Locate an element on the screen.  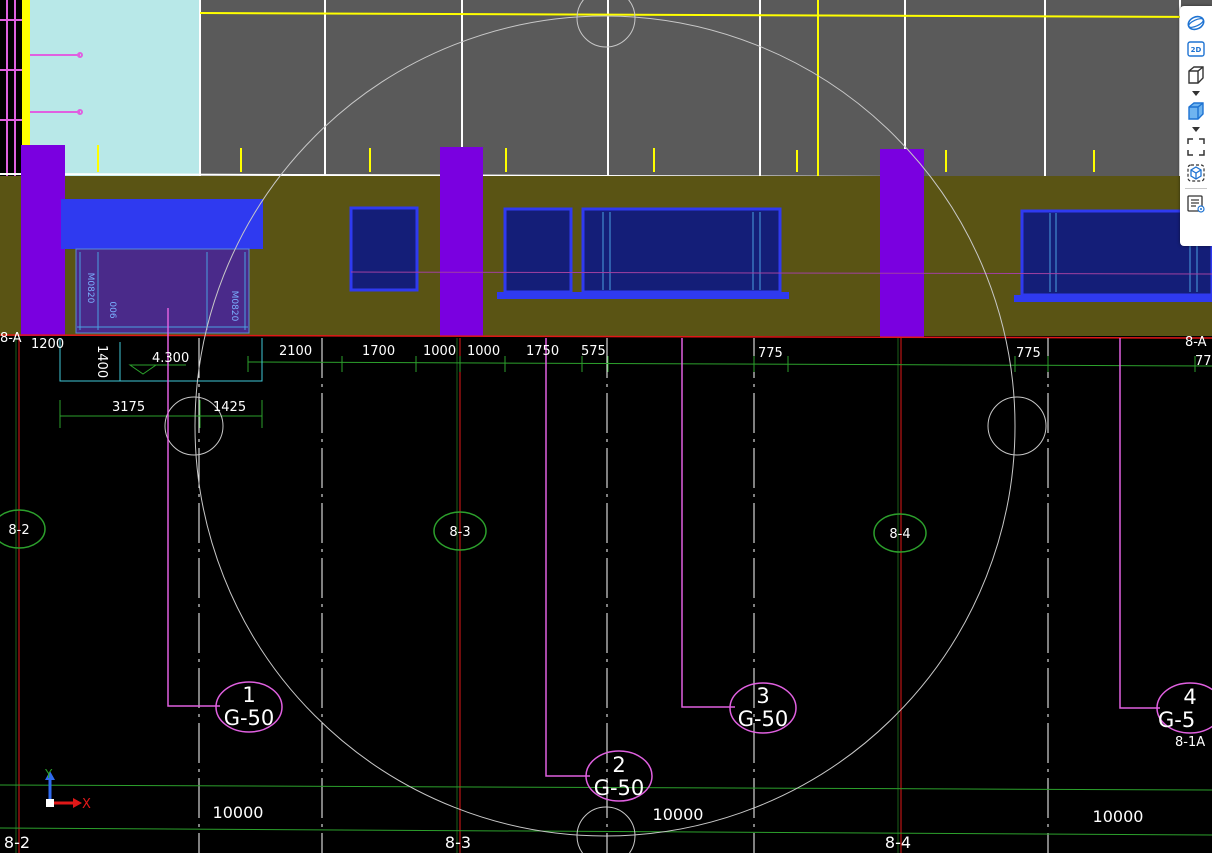
dim-1700: 1700 is located at coordinates (378, 351).